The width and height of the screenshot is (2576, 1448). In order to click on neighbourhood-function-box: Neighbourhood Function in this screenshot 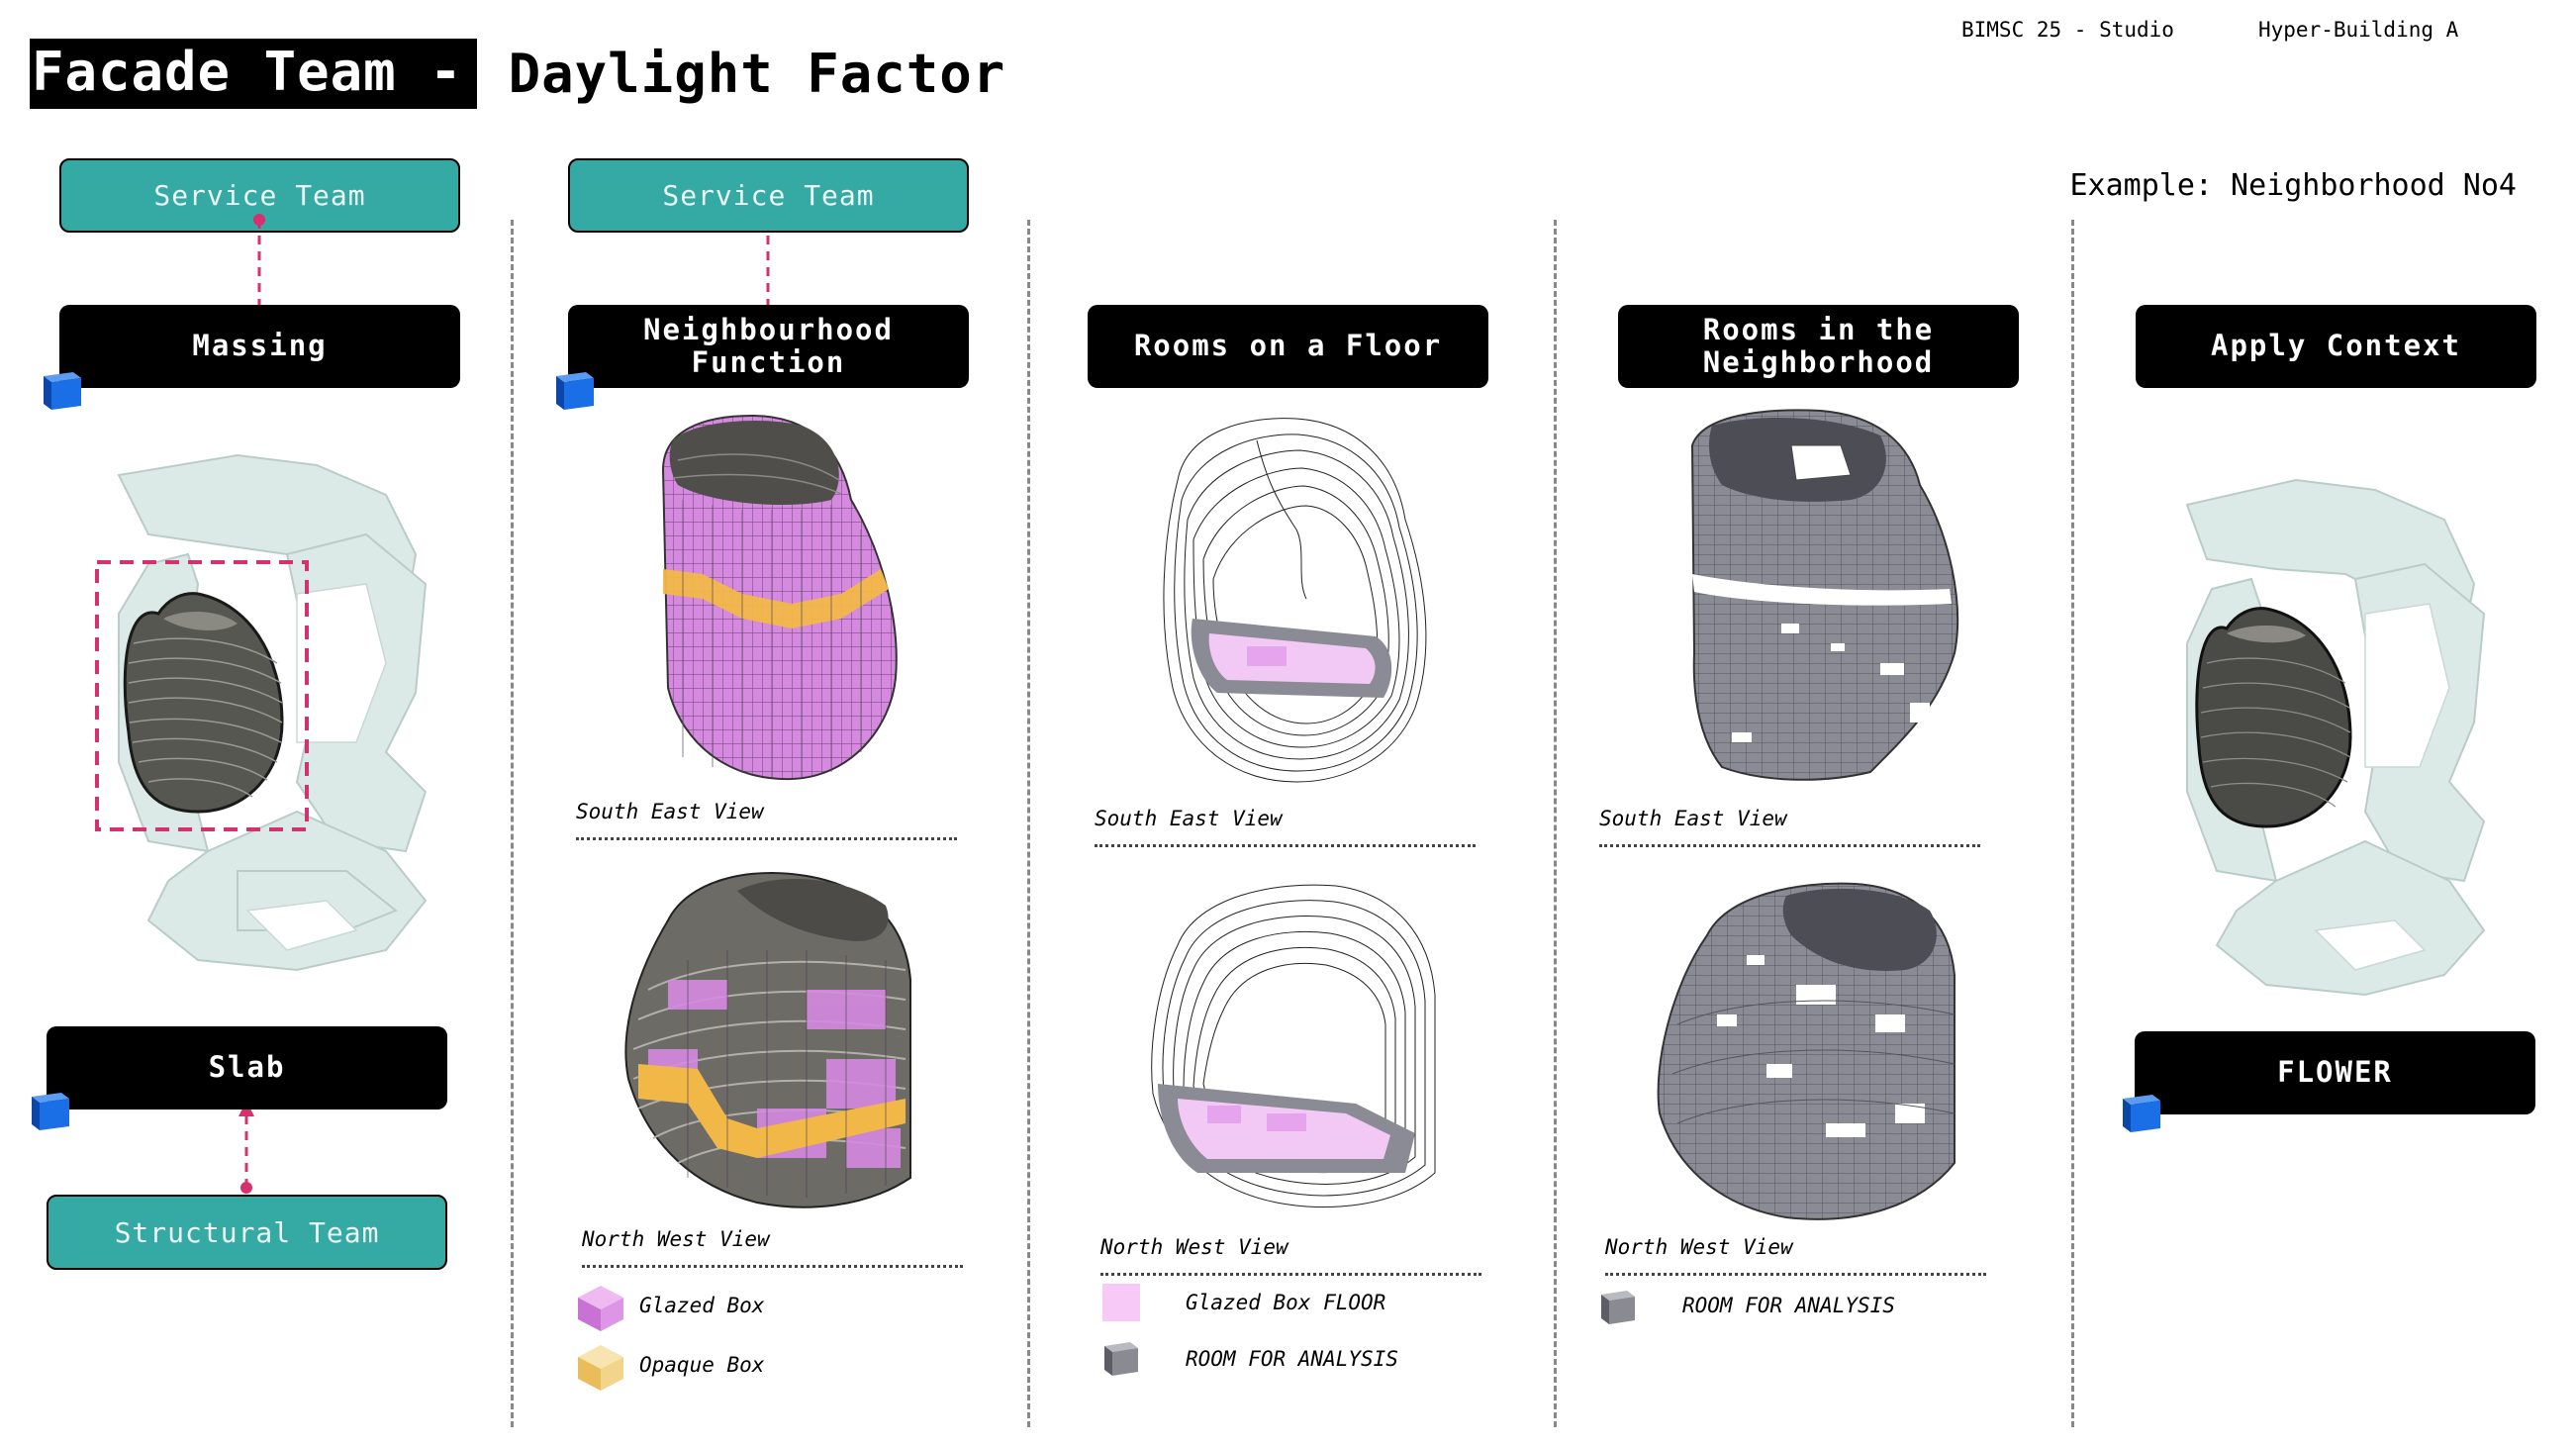, I will do `click(768, 346)`.